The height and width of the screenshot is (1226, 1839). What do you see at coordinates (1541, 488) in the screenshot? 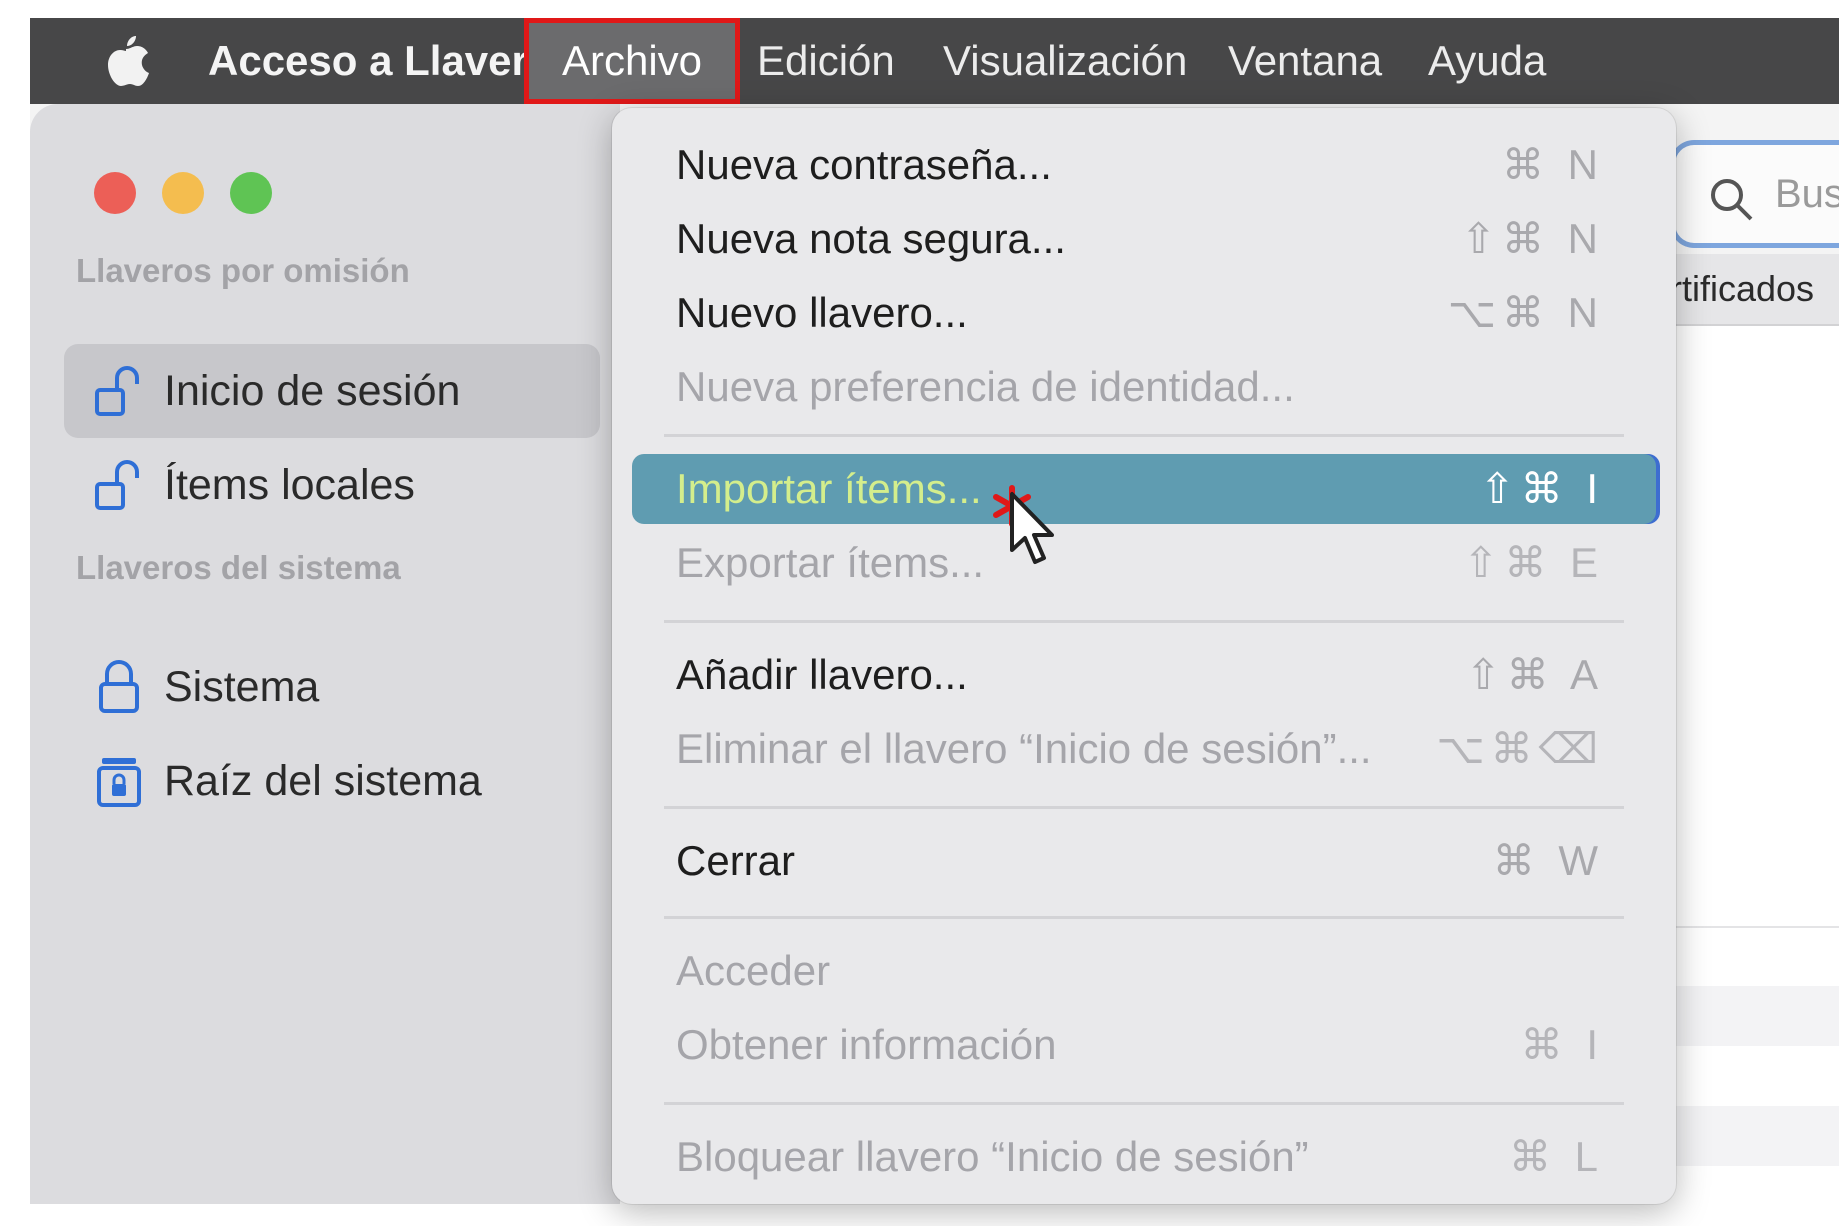
I see `menu-item-shortcut: ⇧⌘ I` at bounding box center [1541, 488].